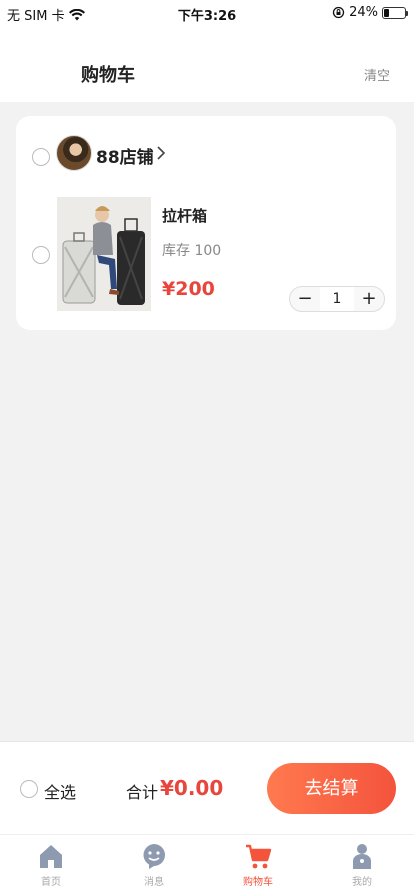  Describe the element at coordinates (331, 788) in the screenshot. I see `checkout-button: 去结算` at that location.